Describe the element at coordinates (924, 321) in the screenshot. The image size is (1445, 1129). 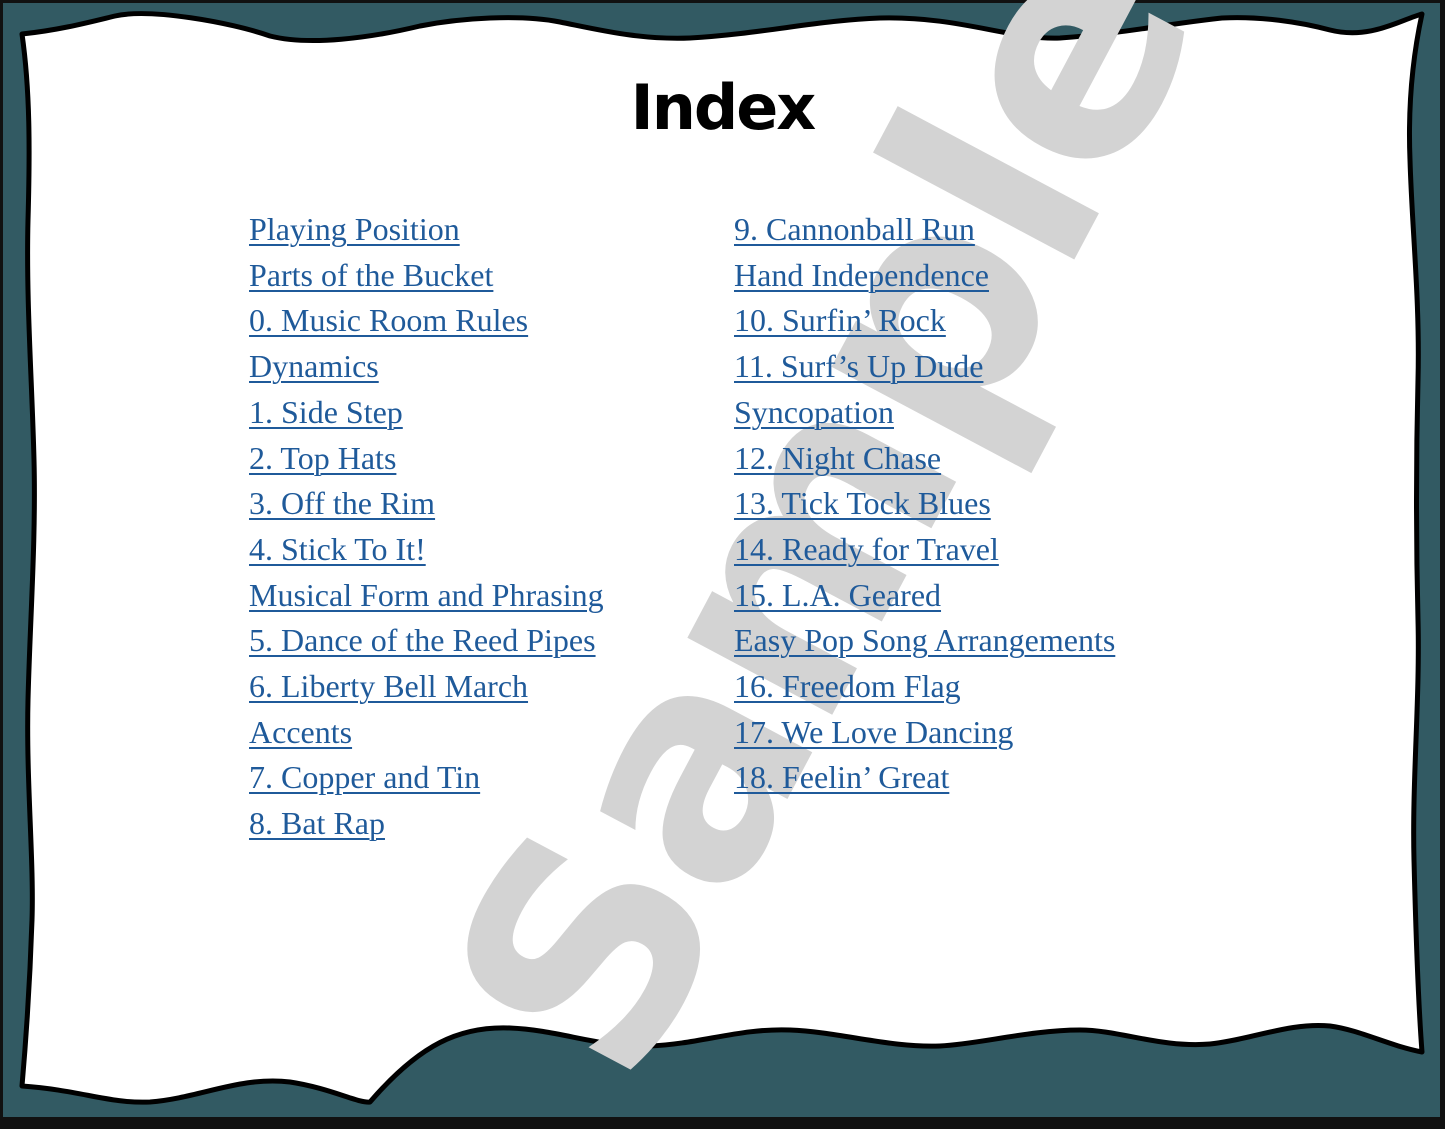
I see `index-link: 10. Surfin’ Rock` at that location.